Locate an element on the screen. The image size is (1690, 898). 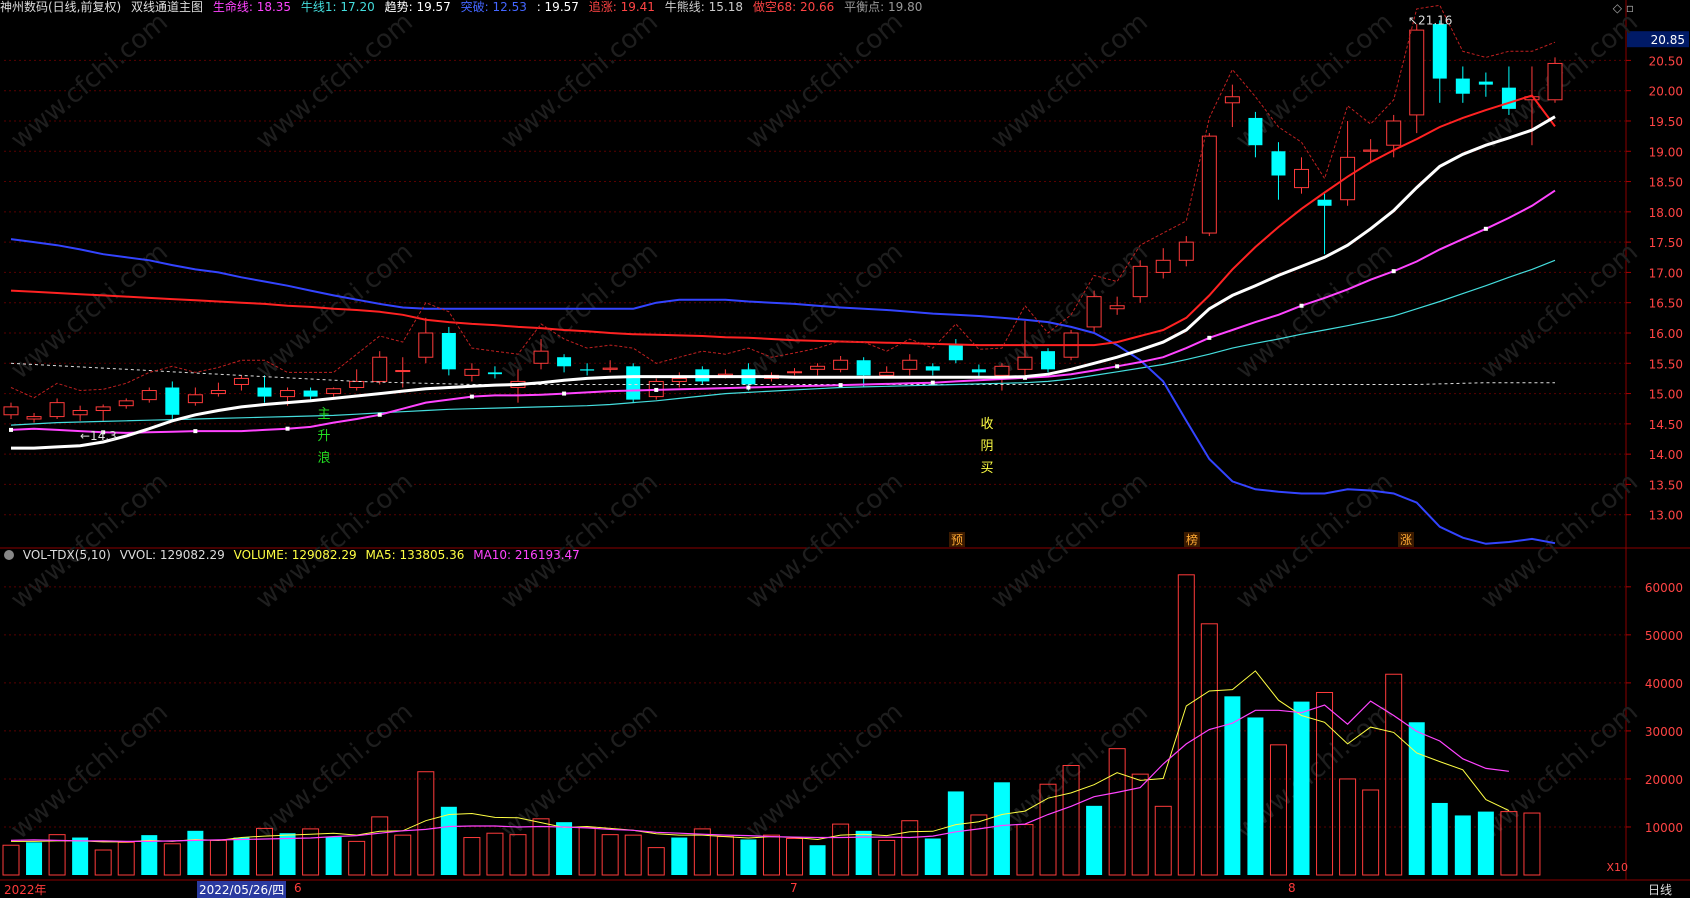
year-label: 2022年 is located at coordinates (25, 890).